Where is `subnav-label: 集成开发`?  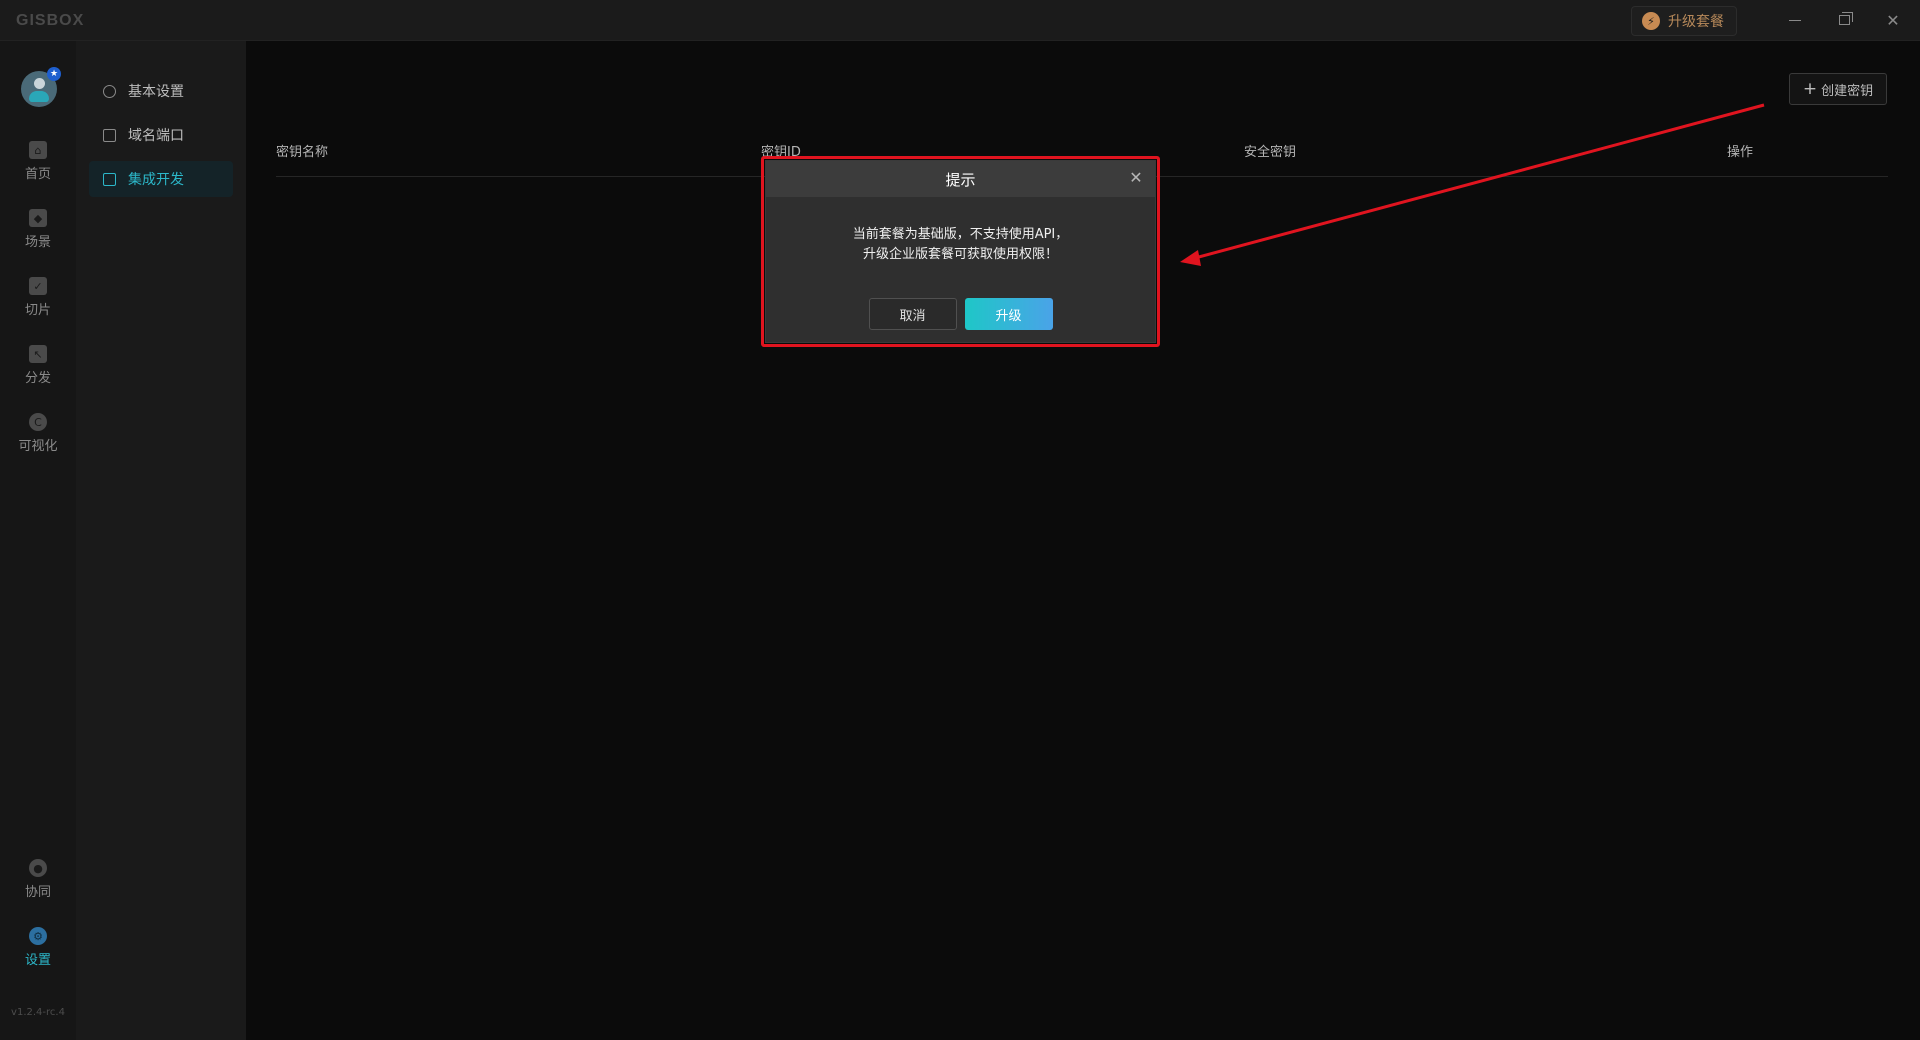
subnav-label: 集成开发 is located at coordinates (156, 180).